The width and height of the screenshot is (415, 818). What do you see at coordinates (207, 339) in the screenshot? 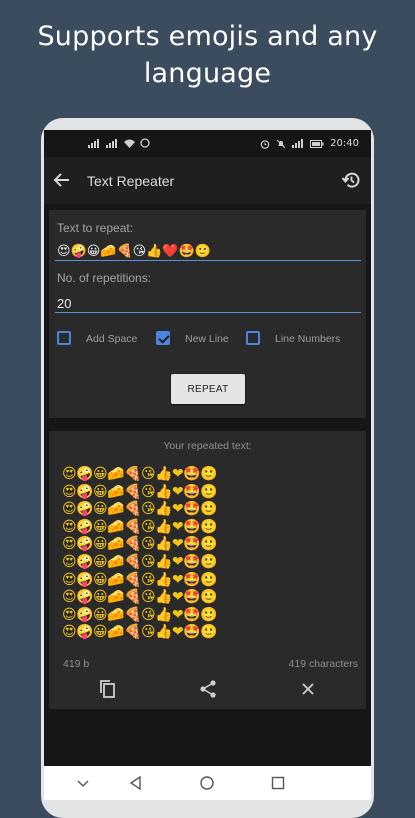
I see `new-line-label: New Line` at bounding box center [207, 339].